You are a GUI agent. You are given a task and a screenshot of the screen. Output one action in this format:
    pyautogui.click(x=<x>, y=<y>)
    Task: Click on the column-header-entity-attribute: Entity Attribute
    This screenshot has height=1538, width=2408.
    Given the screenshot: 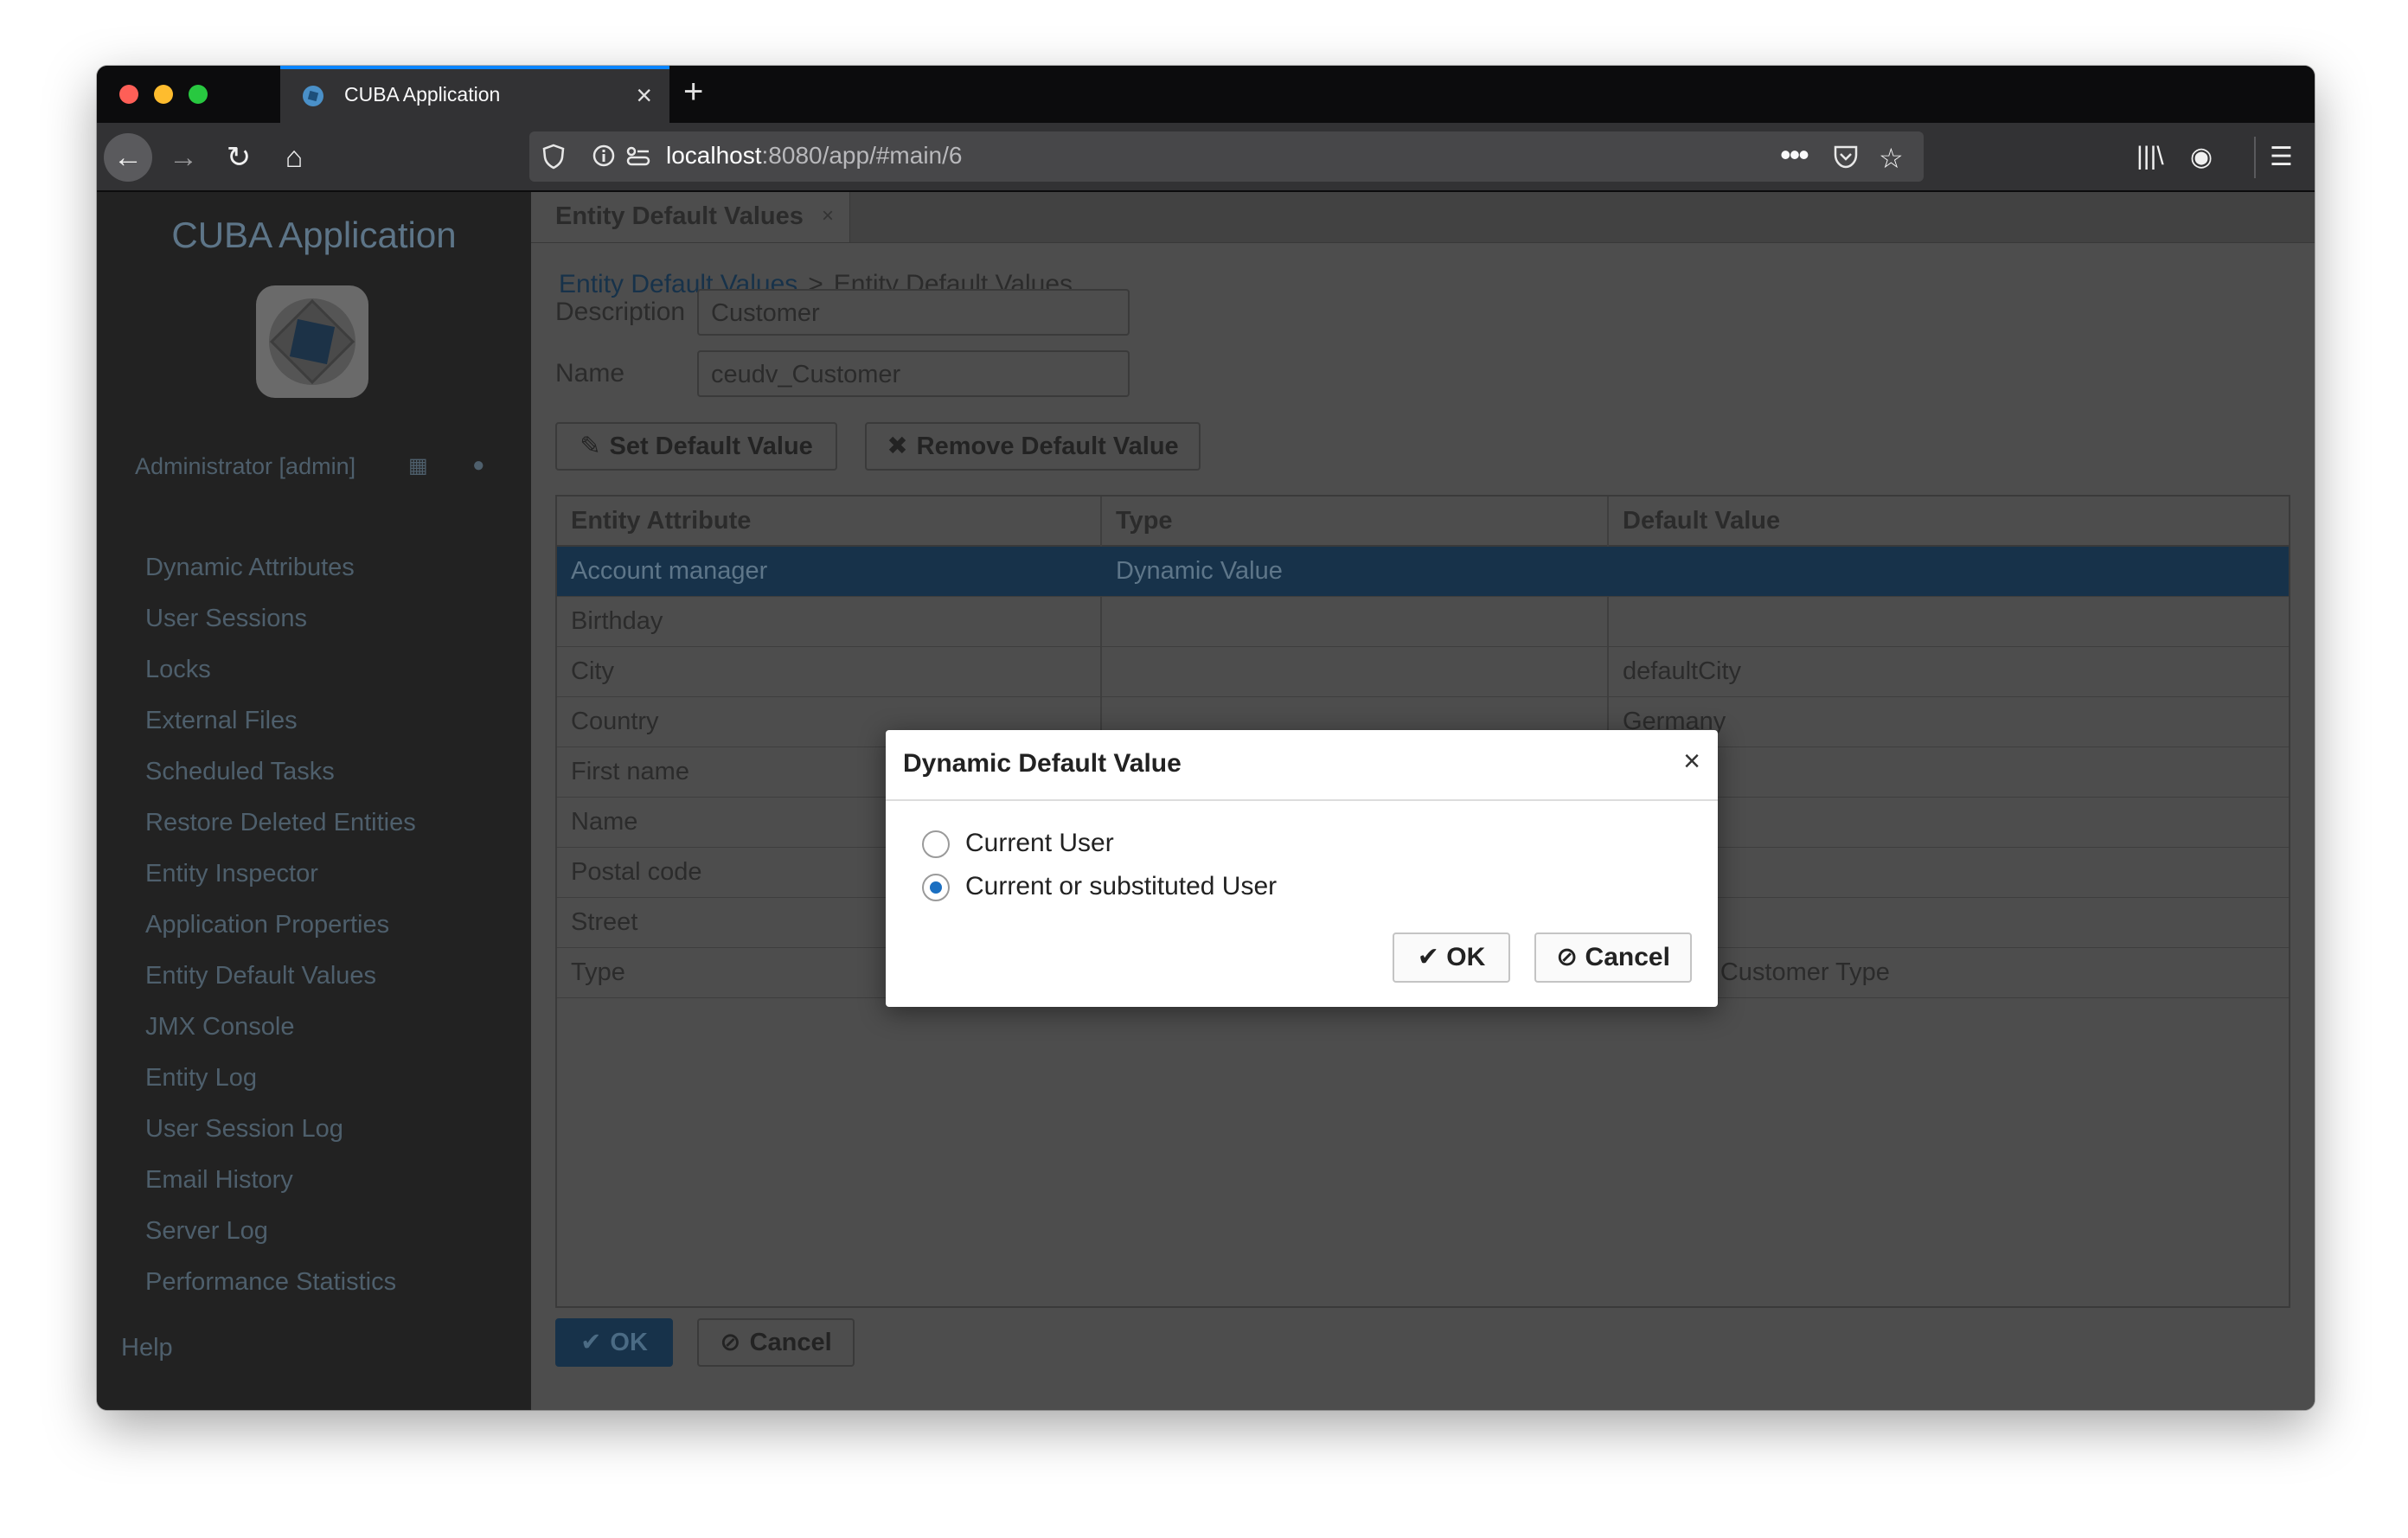 What is the action you would take?
    pyautogui.click(x=661, y=521)
    